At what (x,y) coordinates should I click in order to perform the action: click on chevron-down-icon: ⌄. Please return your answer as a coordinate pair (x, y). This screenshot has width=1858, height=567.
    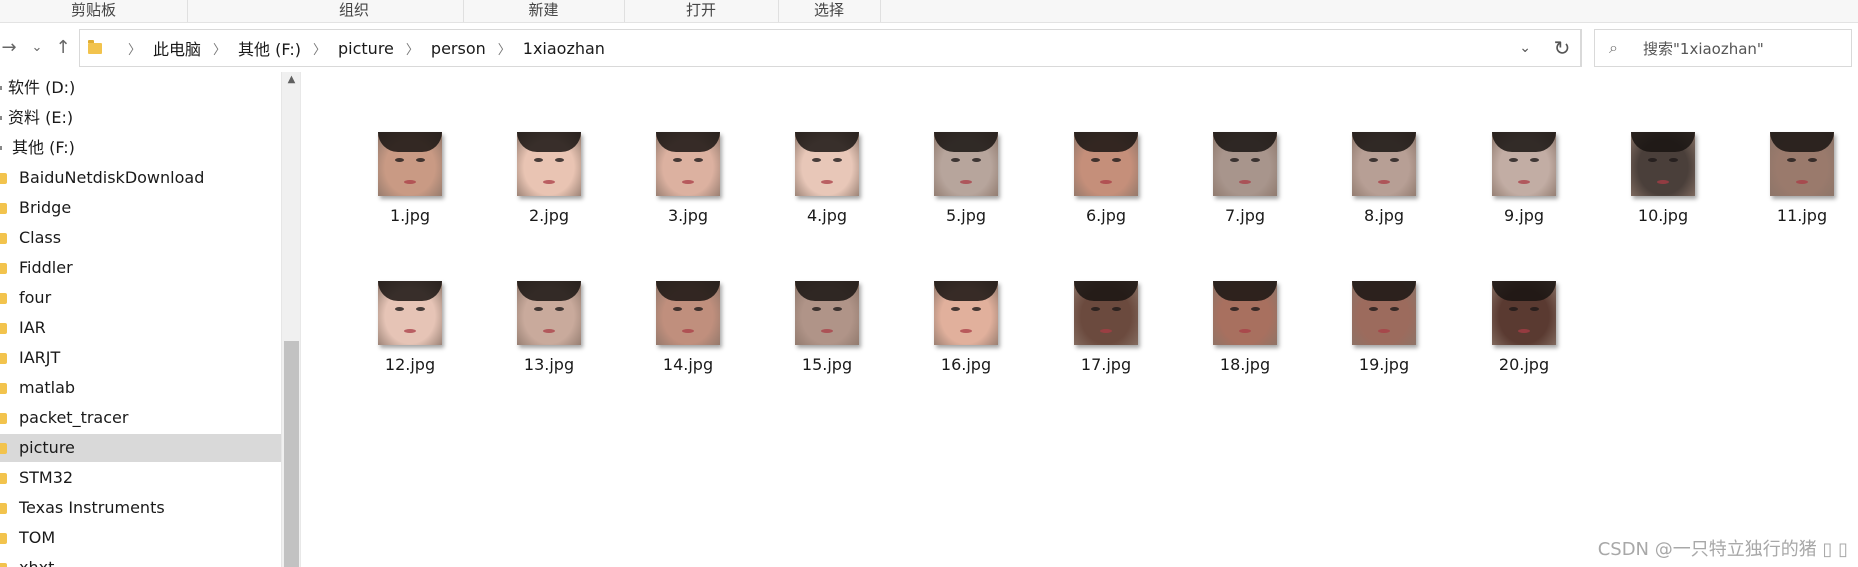
    Looking at the image, I should click on (1525, 48).